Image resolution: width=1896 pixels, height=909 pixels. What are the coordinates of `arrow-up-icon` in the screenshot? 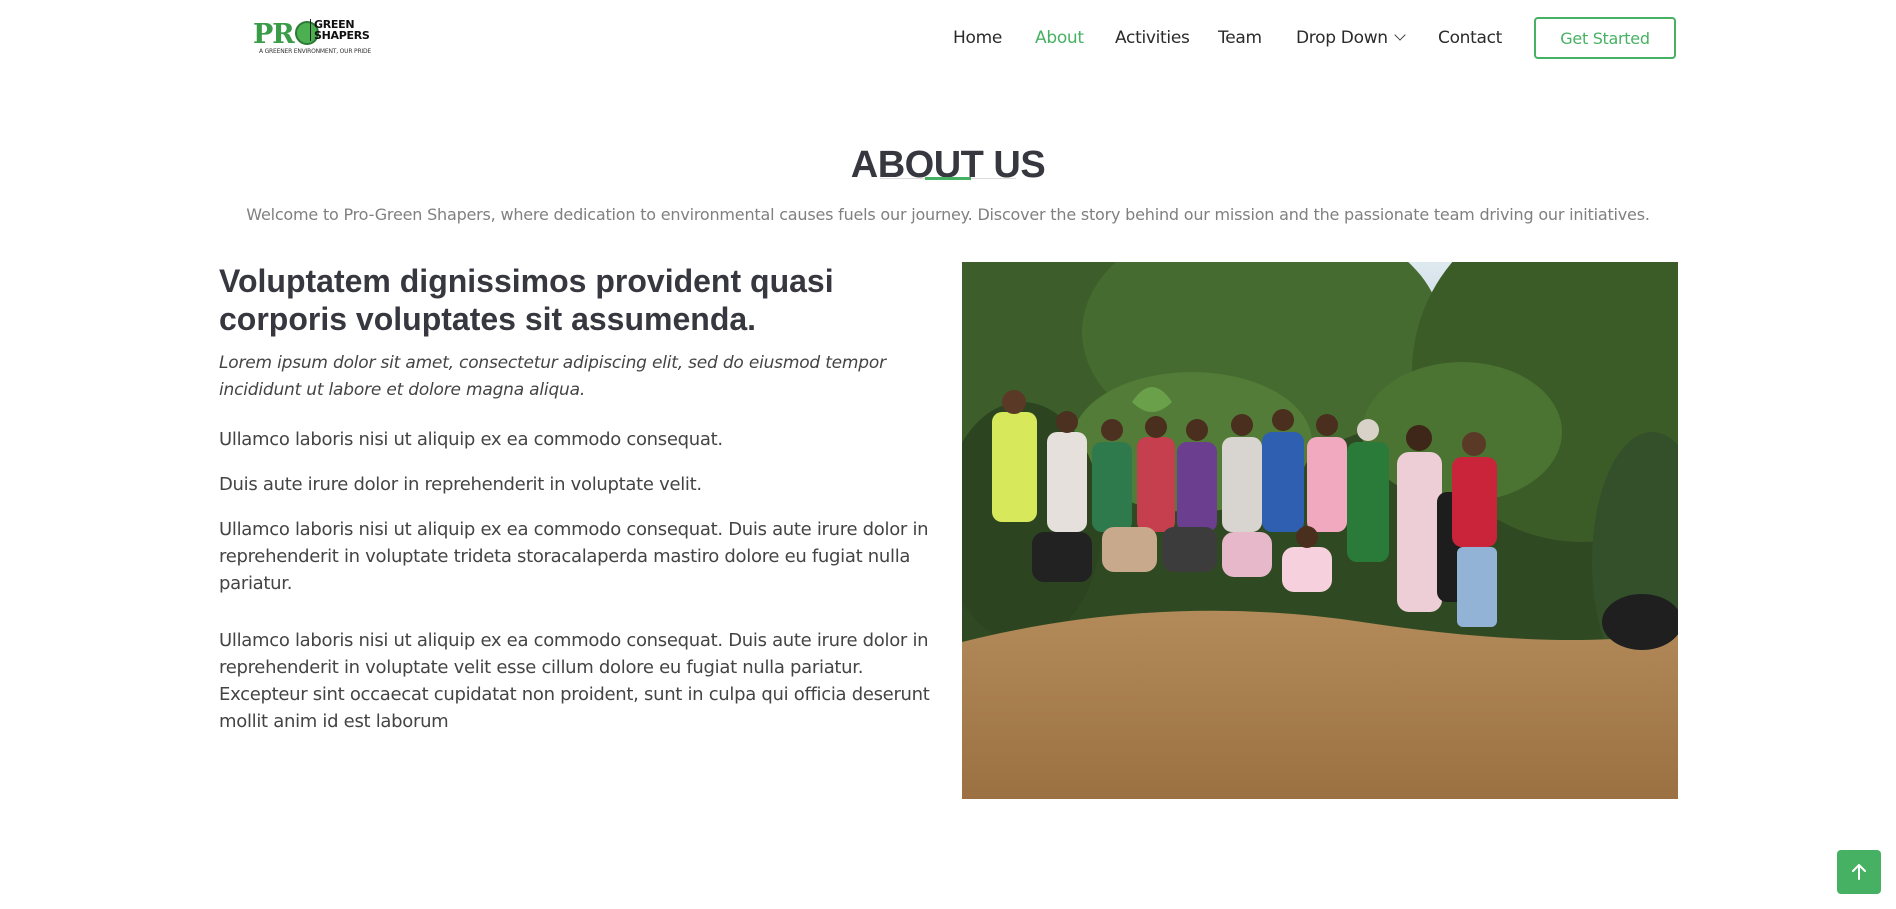 It's located at (1859, 872).